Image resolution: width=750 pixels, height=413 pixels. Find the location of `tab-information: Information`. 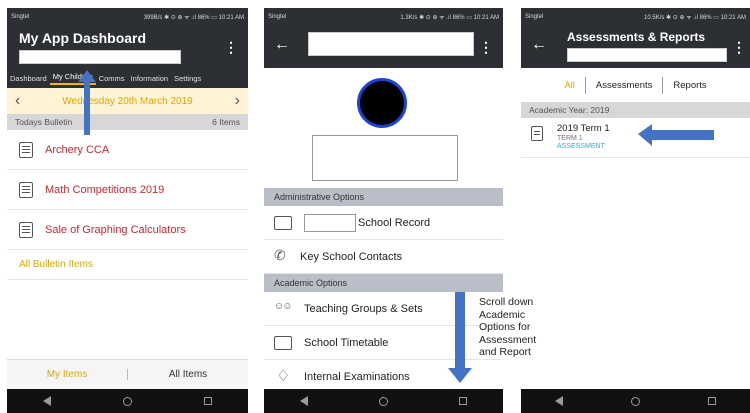

tab-information: Information is located at coordinates (150, 78).